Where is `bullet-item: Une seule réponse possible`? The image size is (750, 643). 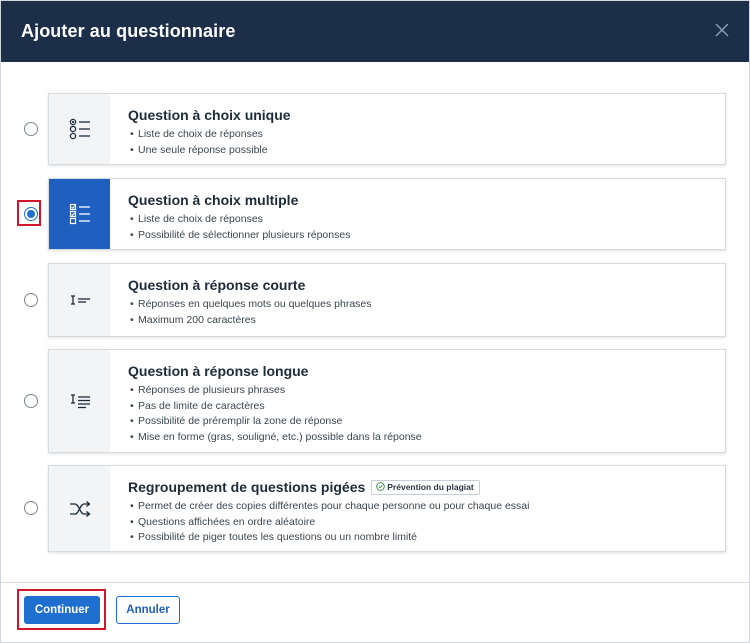 bullet-item: Une seule réponse possible is located at coordinates (421, 151).